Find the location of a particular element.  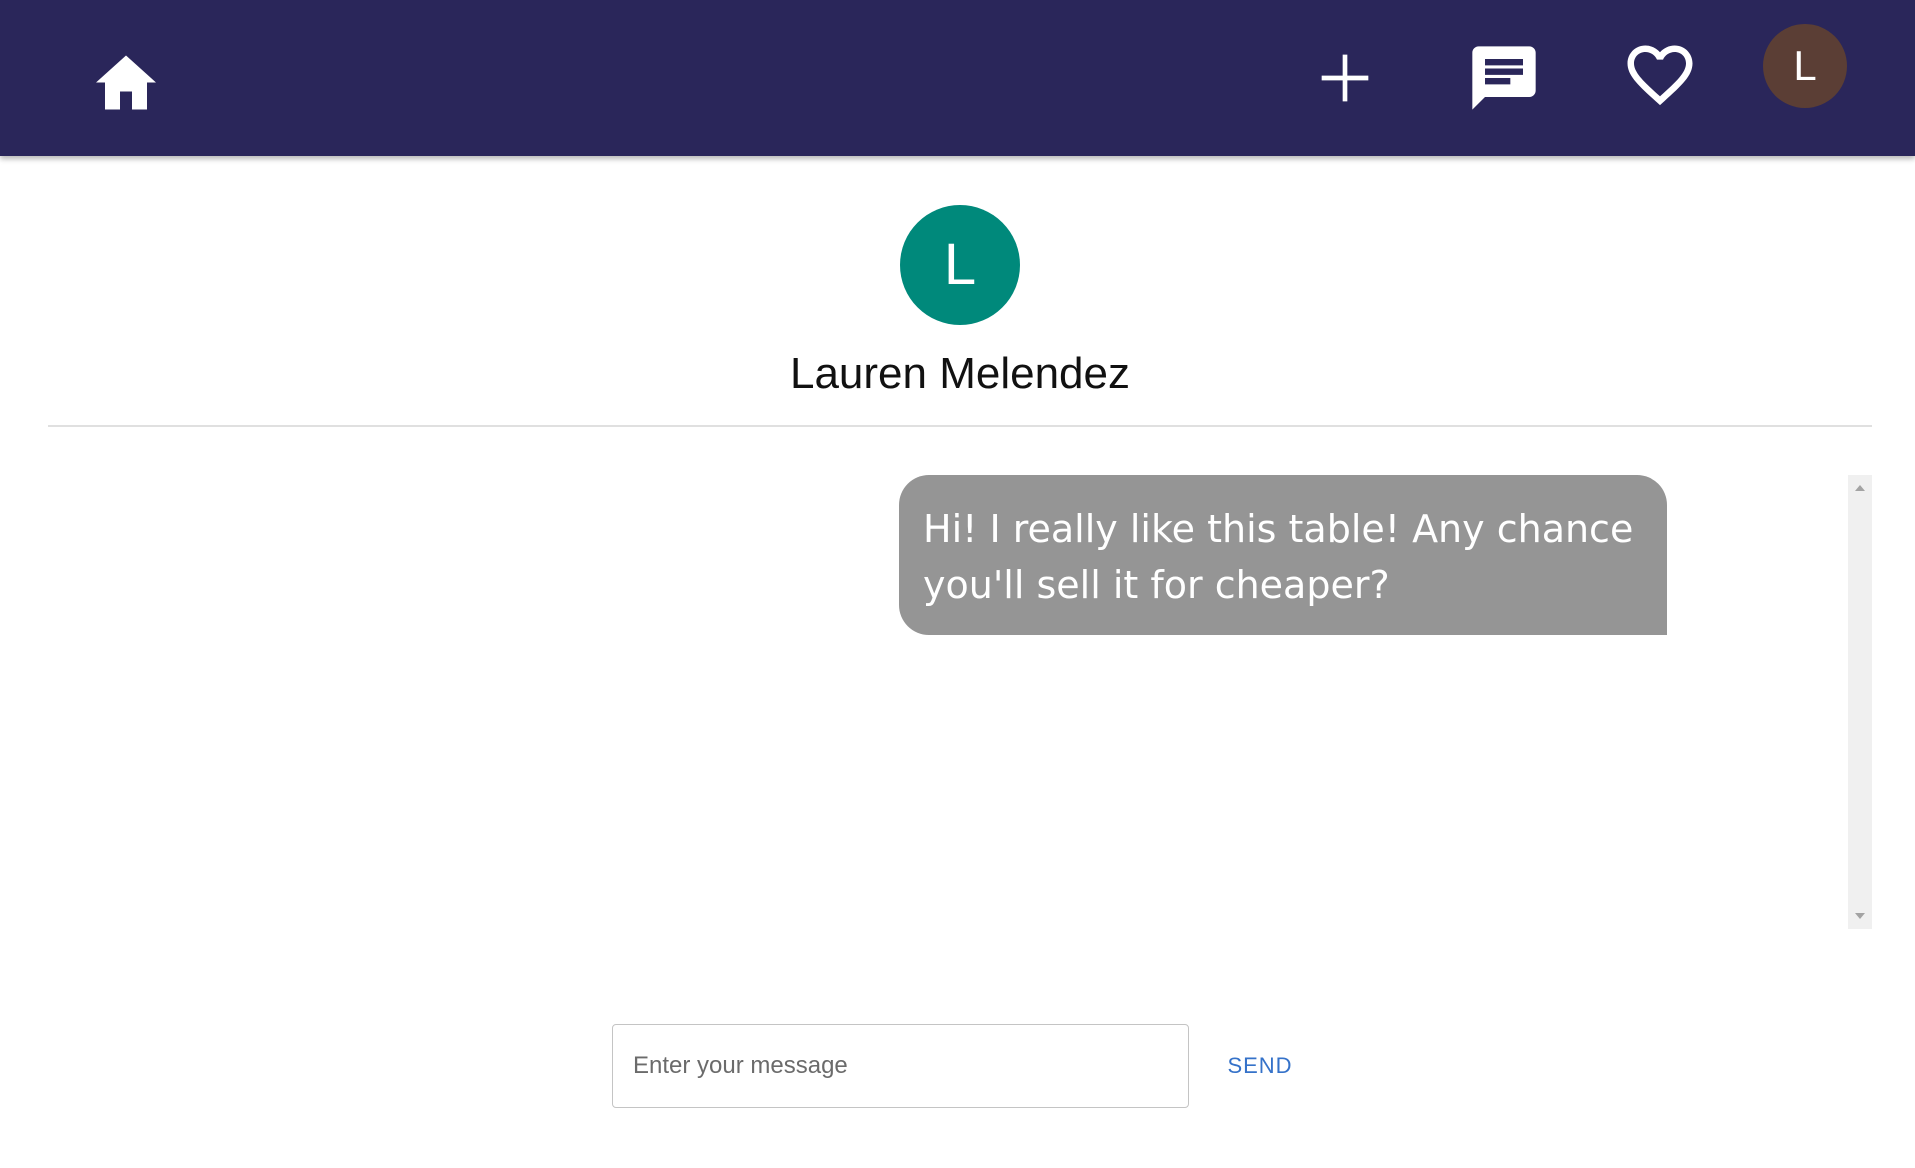

message-input is located at coordinates (900, 1066).